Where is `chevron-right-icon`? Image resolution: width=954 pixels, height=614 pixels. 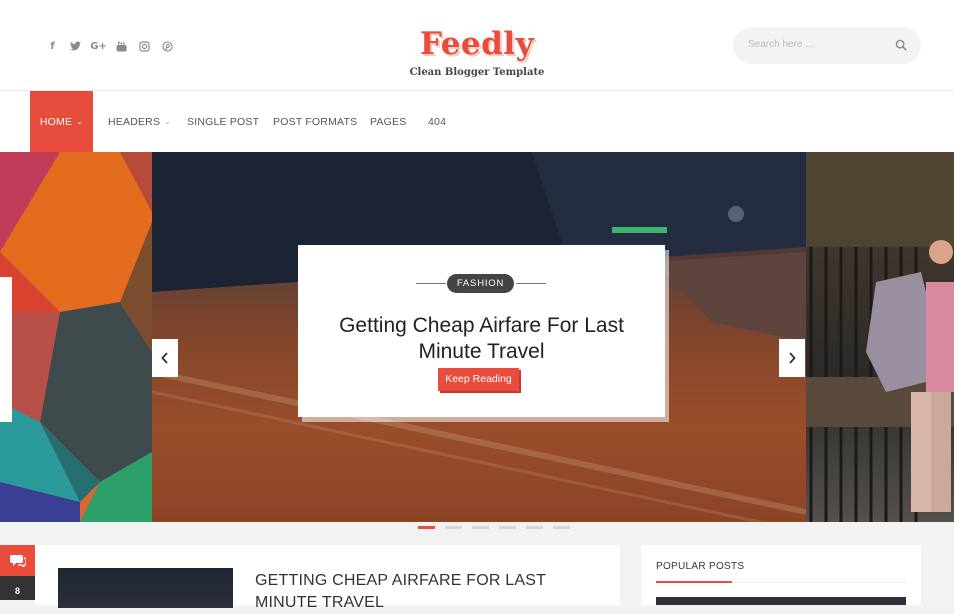 chevron-right-icon is located at coordinates (792, 358).